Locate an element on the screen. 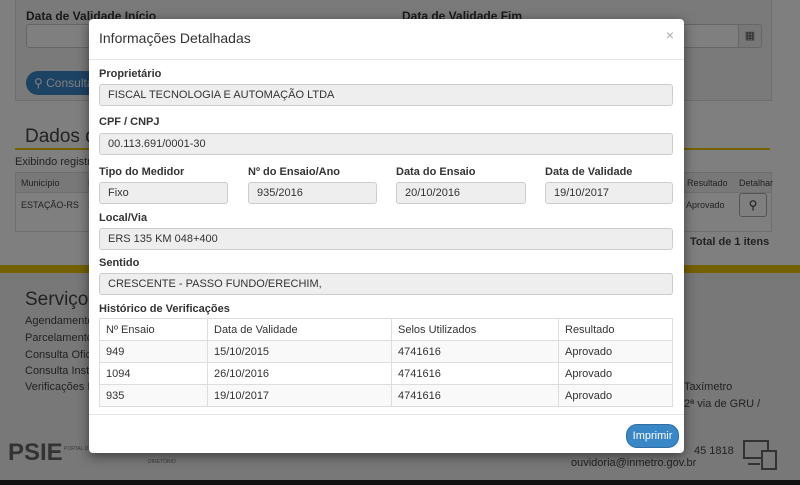 The image size is (800, 485). table-row: 949 15/10/2015 4741616 Aprovado is located at coordinates (386, 351).